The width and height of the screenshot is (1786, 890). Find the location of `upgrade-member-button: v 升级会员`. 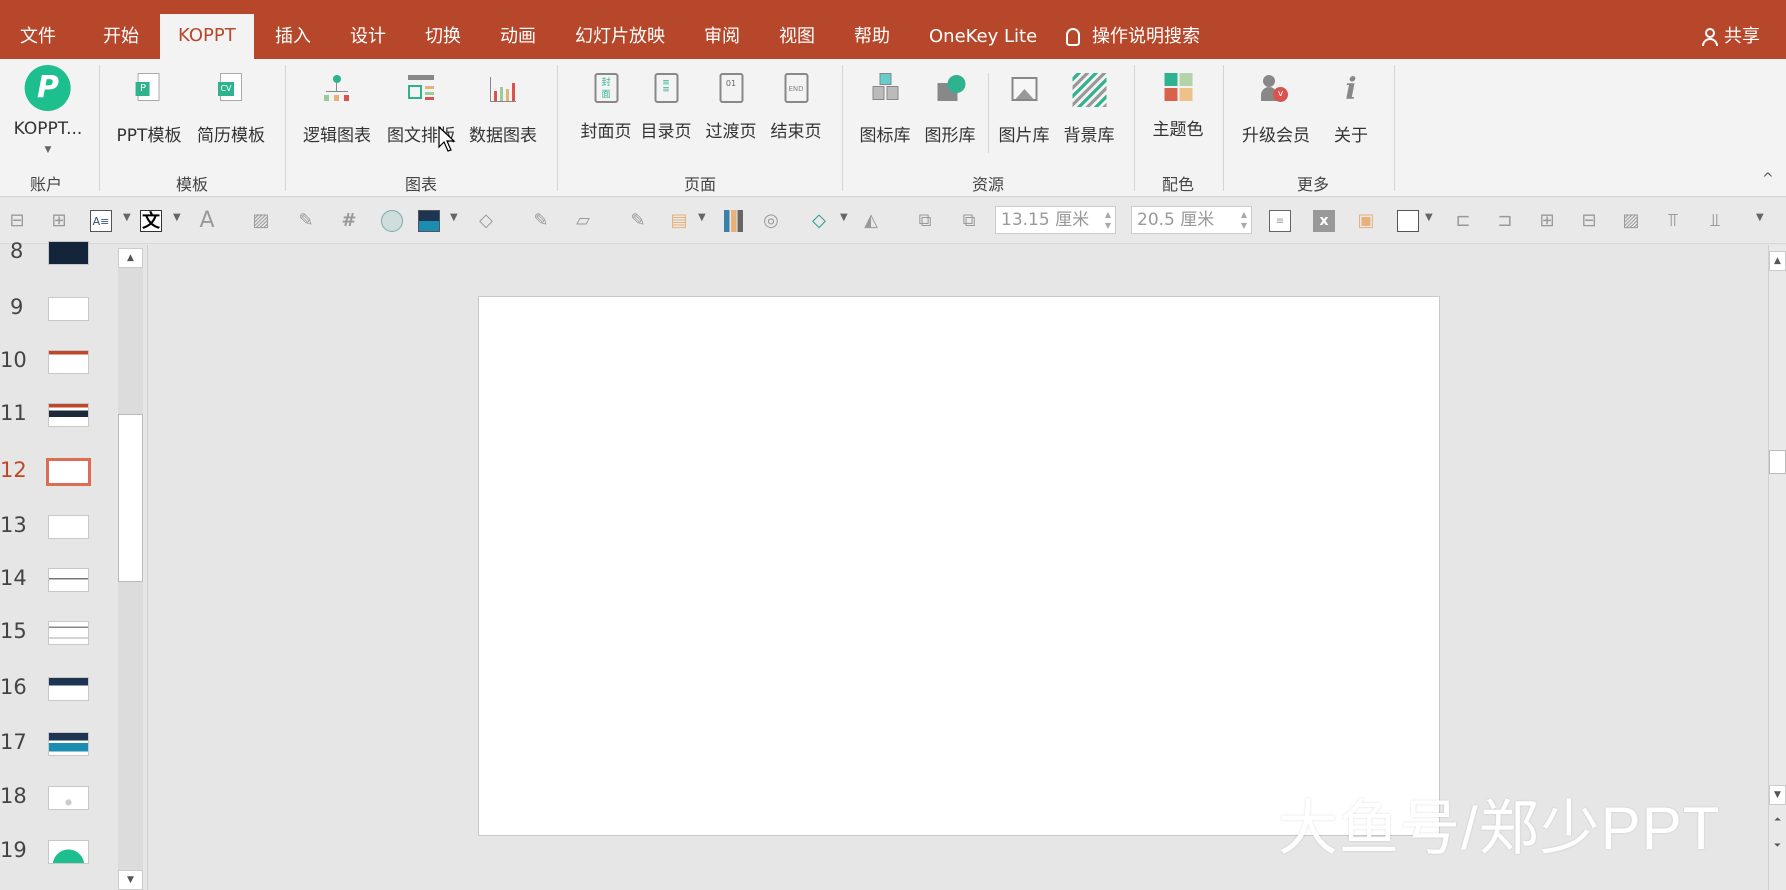

upgrade-member-button: v 升级会员 is located at coordinates (1276, 109).